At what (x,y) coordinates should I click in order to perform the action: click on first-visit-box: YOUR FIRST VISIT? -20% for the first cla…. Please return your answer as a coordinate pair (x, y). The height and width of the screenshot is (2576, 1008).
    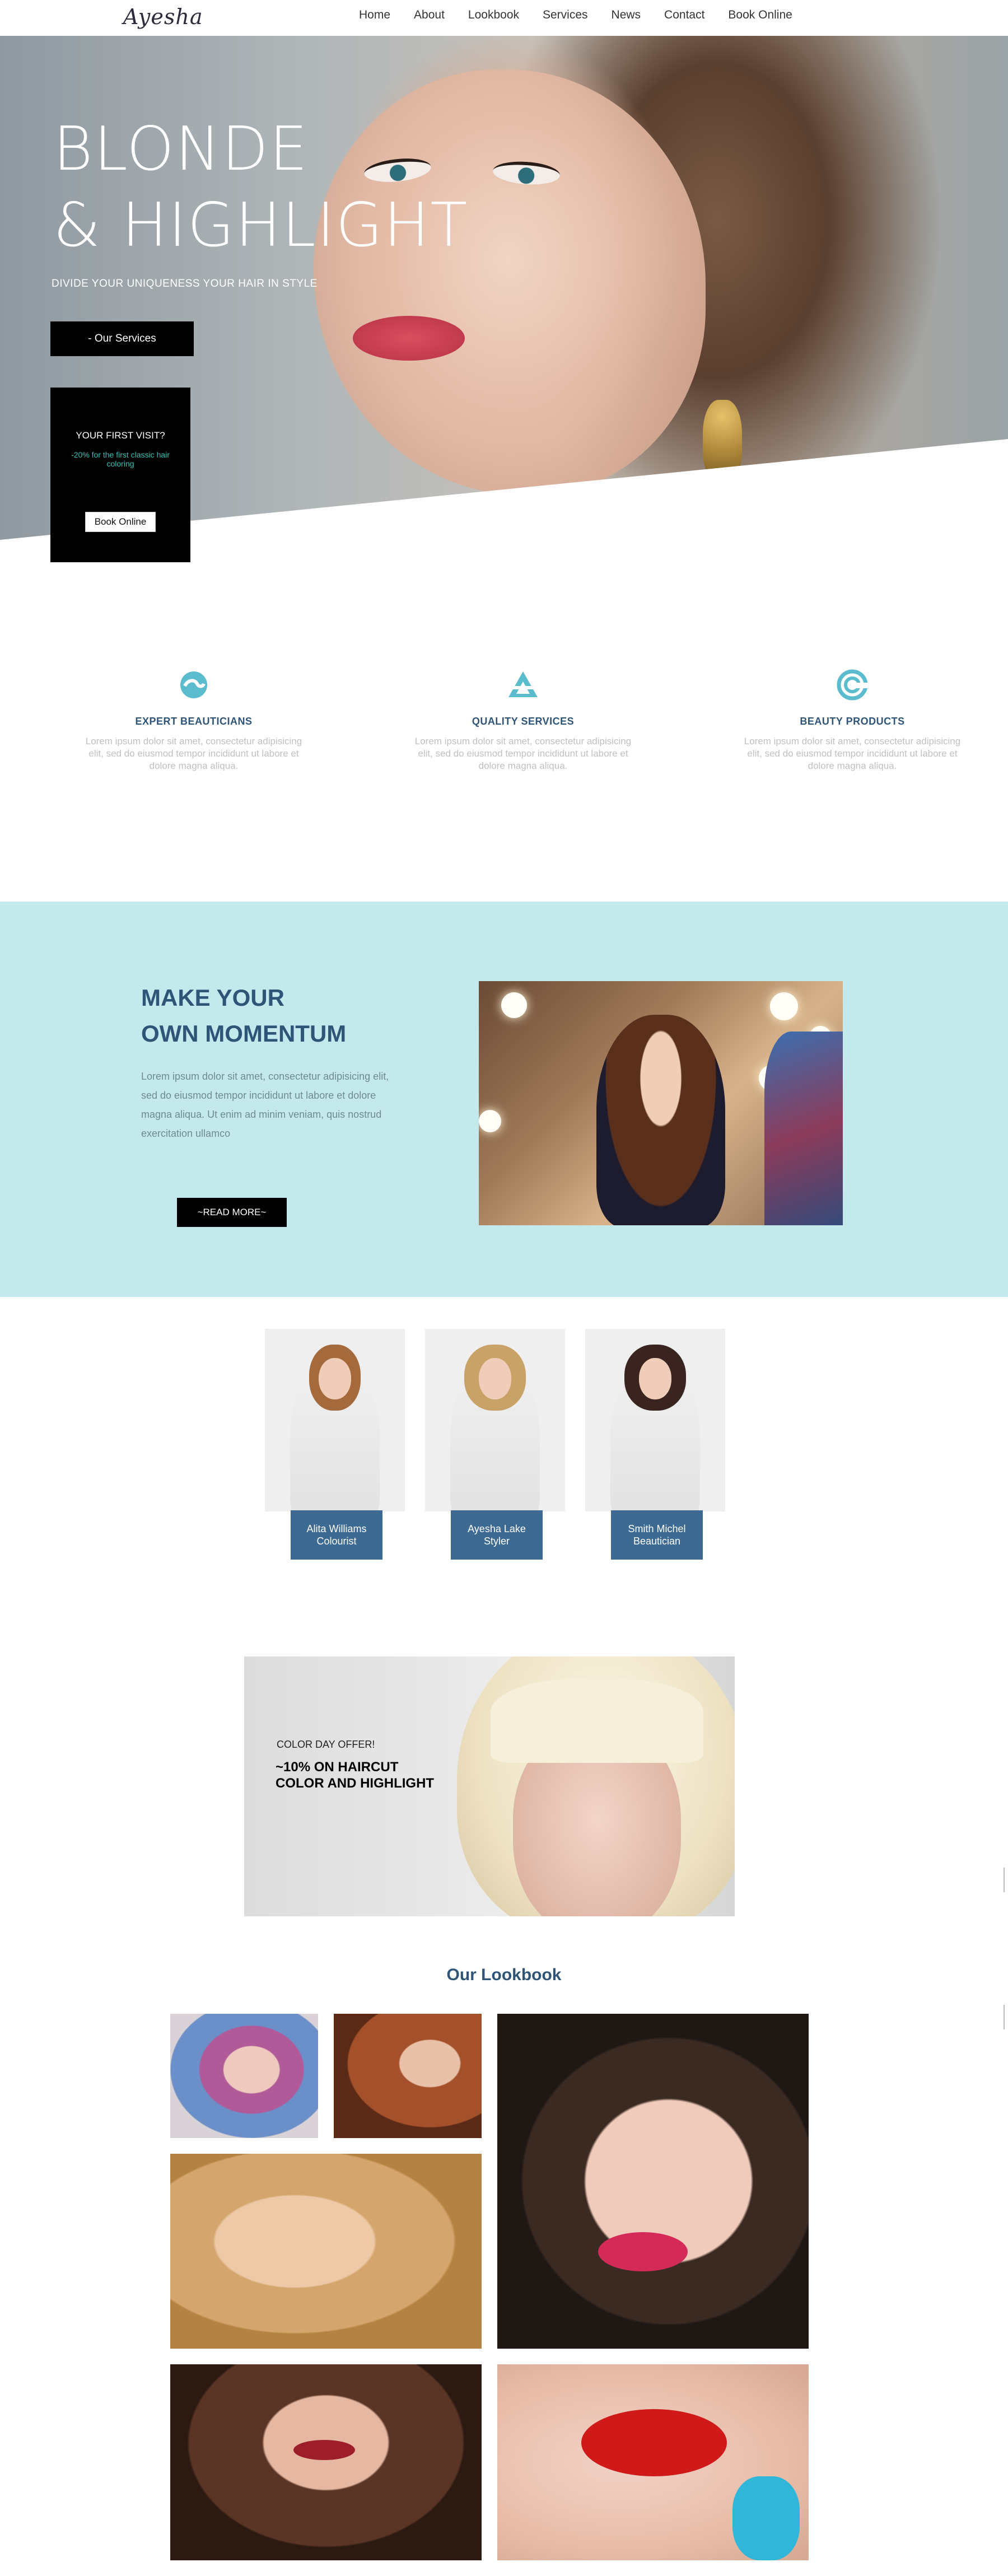
    Looking at the image, I should click on (120, 475).